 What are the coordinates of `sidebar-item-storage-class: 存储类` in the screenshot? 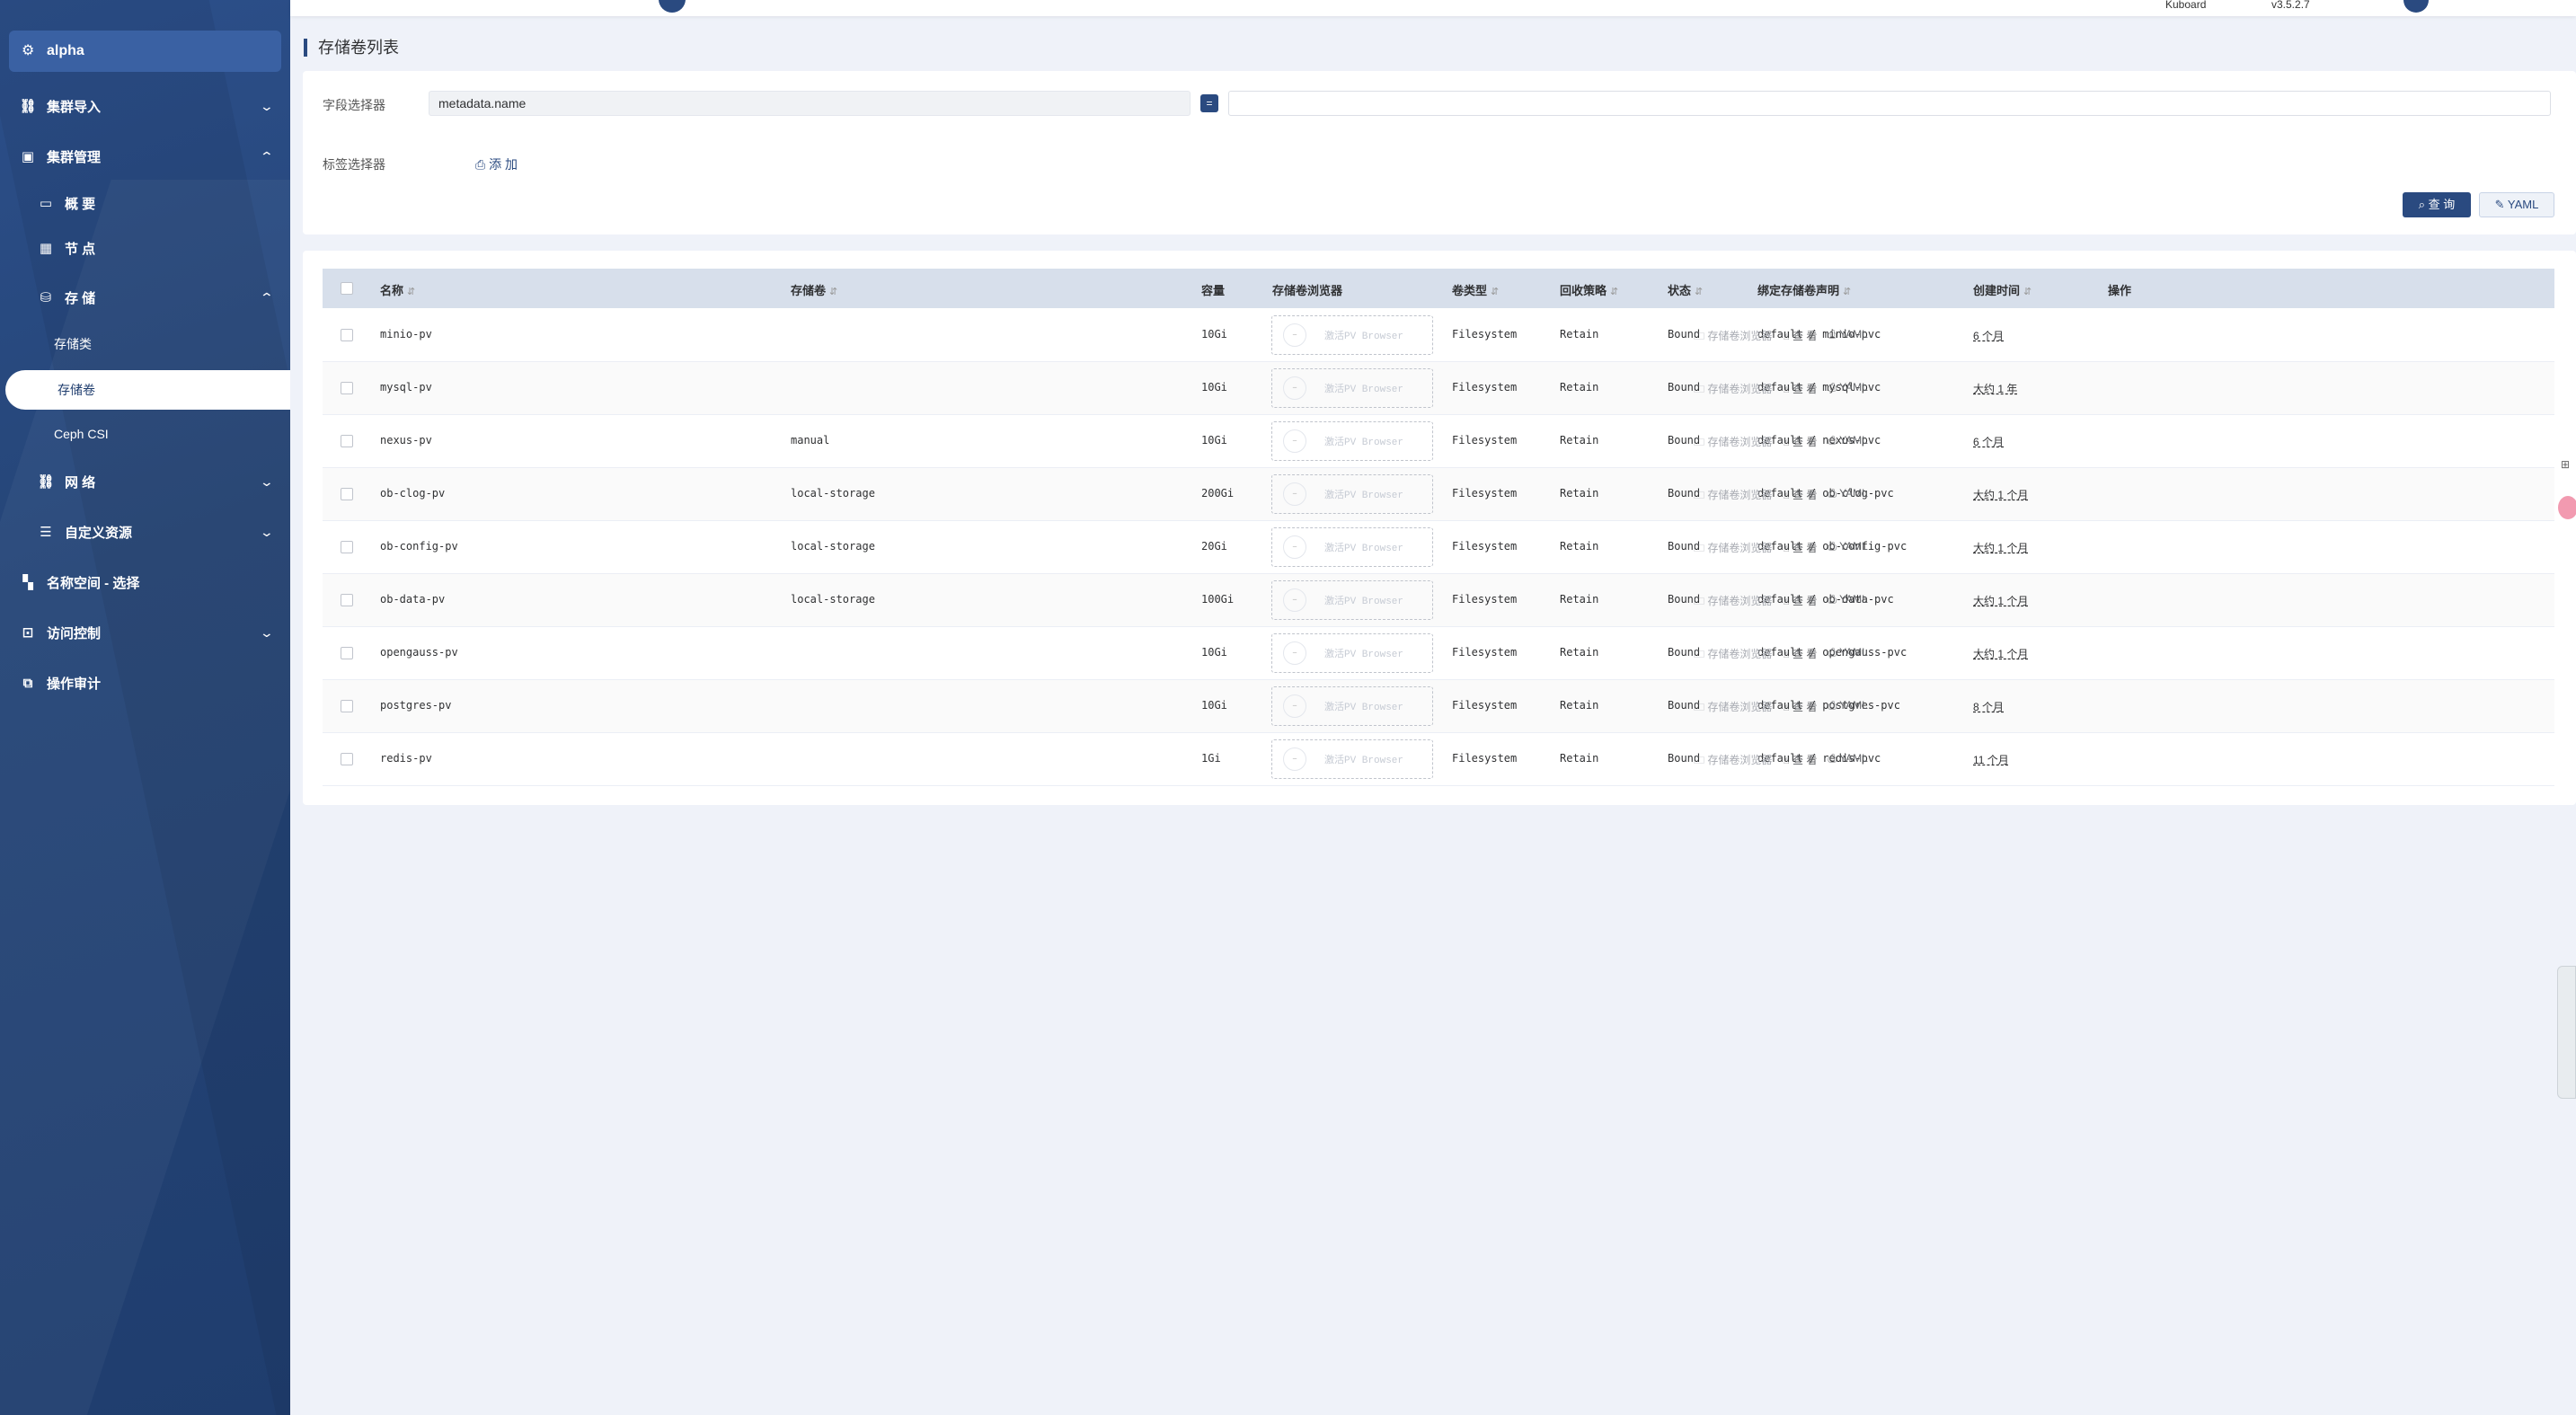 It's located at (145, 344).